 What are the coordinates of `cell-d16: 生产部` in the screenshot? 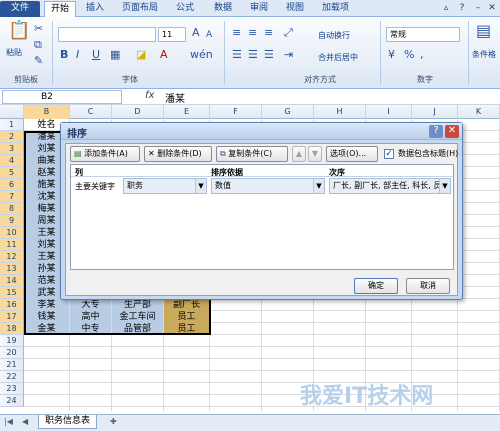 It's located at (137, 305).